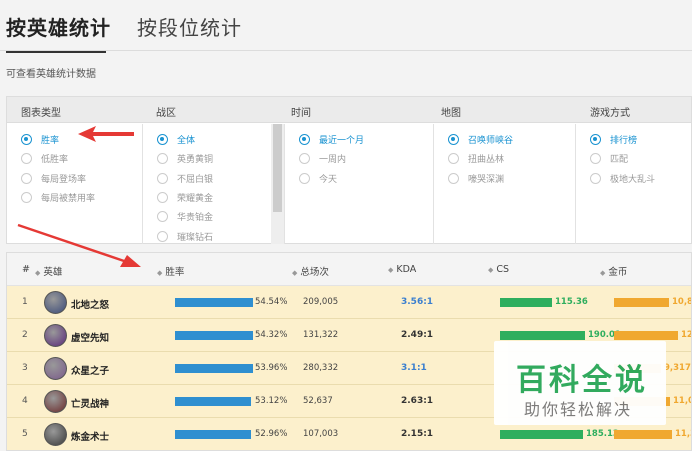 Image resolution: width=692 pixels, height=451 pixels. What do you see at coordinates (81, 158) in the screenshot?
I see `option-low-winrate: 低胜率` at bounding box center [81, 158].